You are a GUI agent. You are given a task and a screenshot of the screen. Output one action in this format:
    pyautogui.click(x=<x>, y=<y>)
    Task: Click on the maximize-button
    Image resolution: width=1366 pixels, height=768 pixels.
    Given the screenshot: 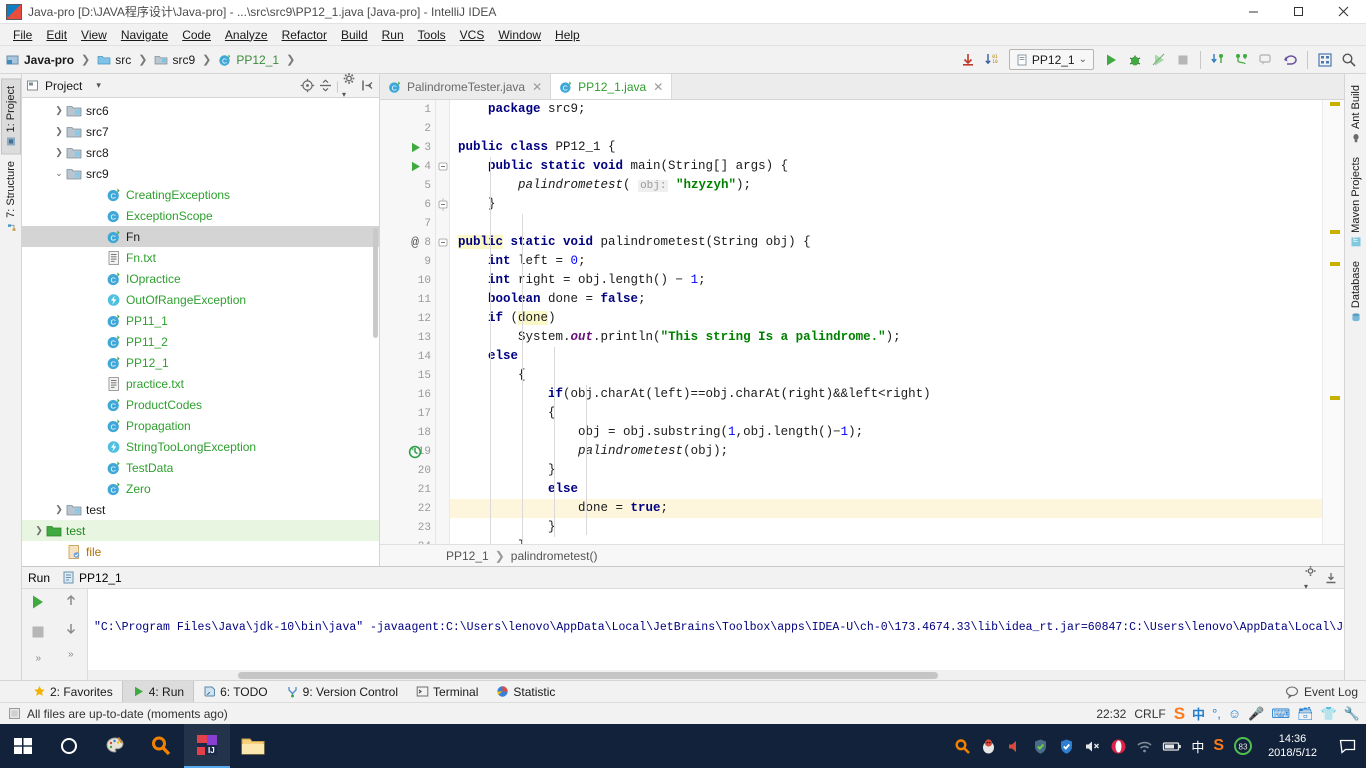 What is the action you would take?
    pyautogui.click(x=1298, y=12)
    